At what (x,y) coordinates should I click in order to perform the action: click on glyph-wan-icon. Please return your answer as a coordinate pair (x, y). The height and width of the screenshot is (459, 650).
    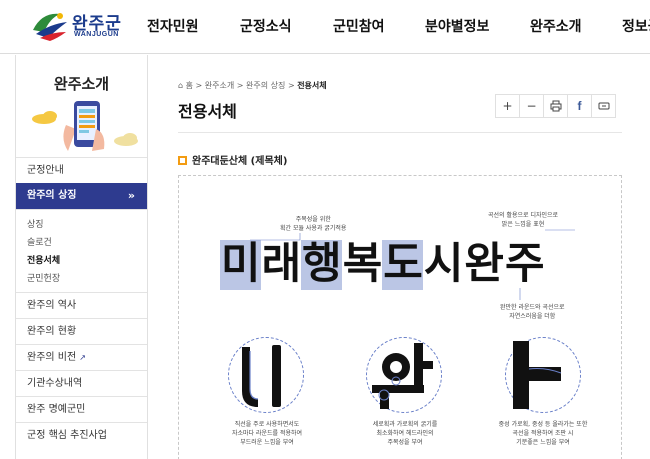
    Looking at the image, I should click on (402, 376).